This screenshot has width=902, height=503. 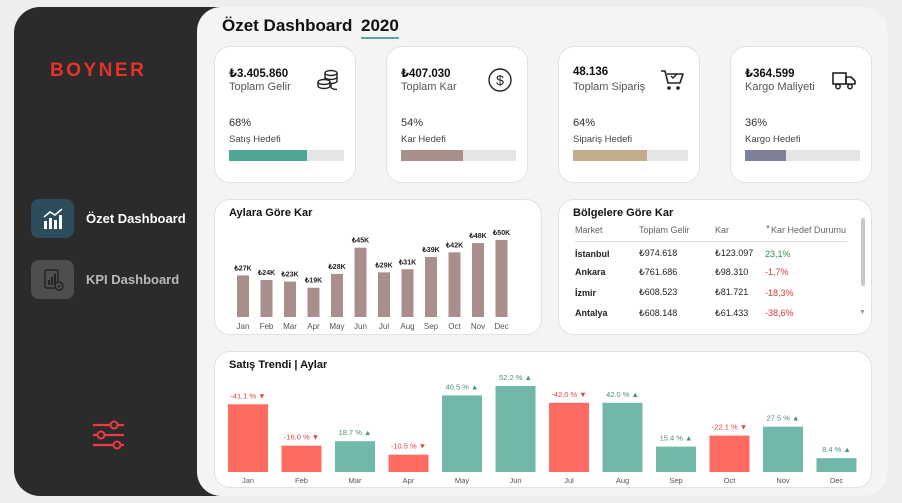 What do you see at coordinates (501, 233) in the screenshot?
I see `profit-data-label: ₺50K` at bounding box center [501, 233].